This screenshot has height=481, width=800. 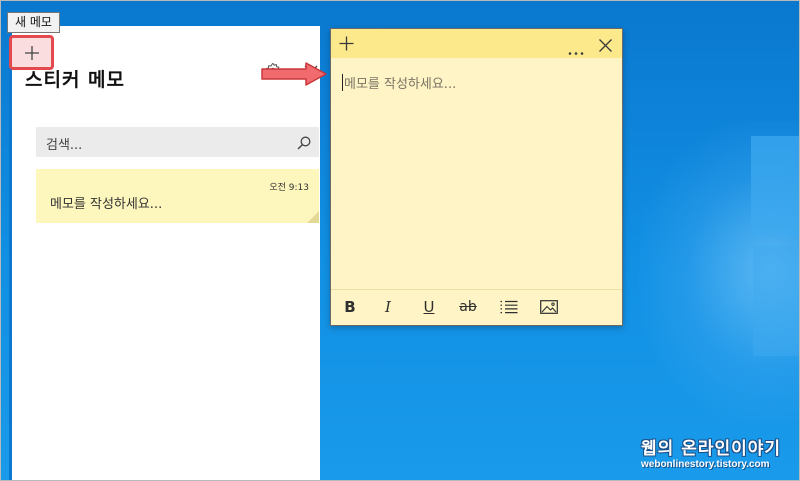 I want to click on page-fold, so click(x=313, y=217).